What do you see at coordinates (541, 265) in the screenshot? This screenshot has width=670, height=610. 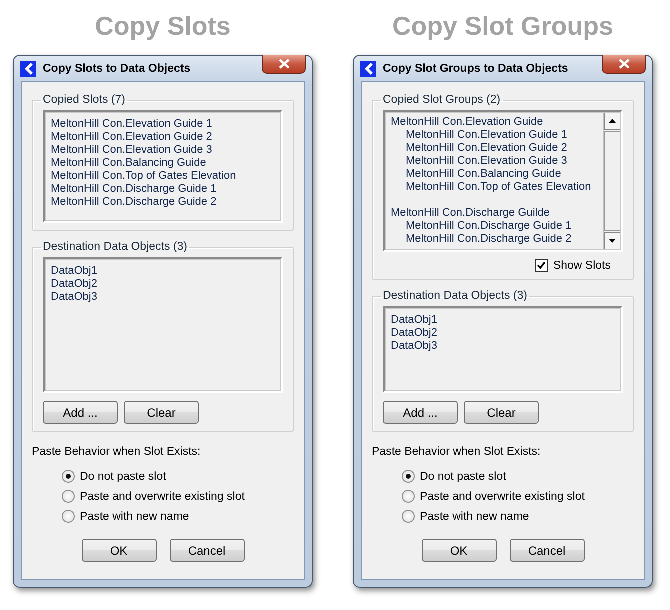 I see `checkbox` at bounding box center [541, 265].